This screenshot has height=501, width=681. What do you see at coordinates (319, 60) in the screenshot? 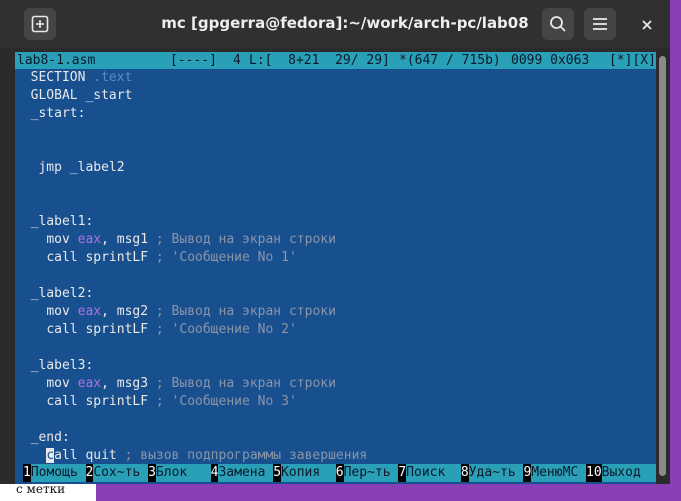
I see `editor-line-info: L:[ 8+21 29/ 29]` at bounding box center [319, 60].